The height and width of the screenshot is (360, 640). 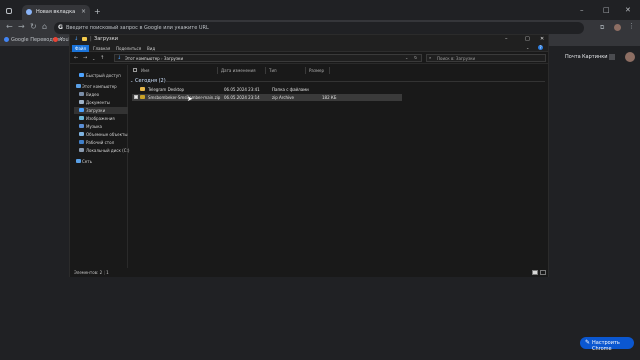 I want to click on column-name: Имя, so click(x=145, y=70).